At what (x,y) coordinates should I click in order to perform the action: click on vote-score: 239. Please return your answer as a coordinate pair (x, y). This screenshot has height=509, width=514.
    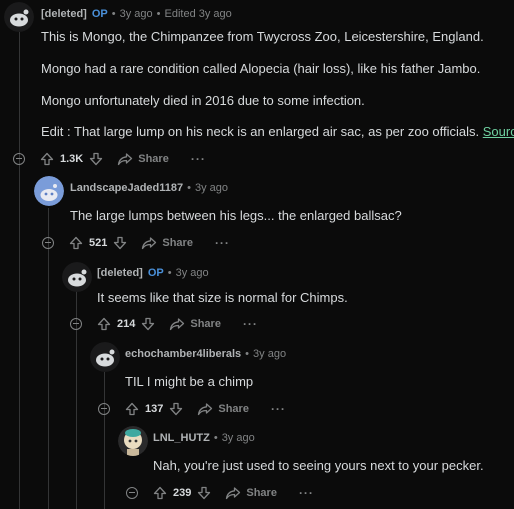
    Looking at the image, I should click on (182, 493).